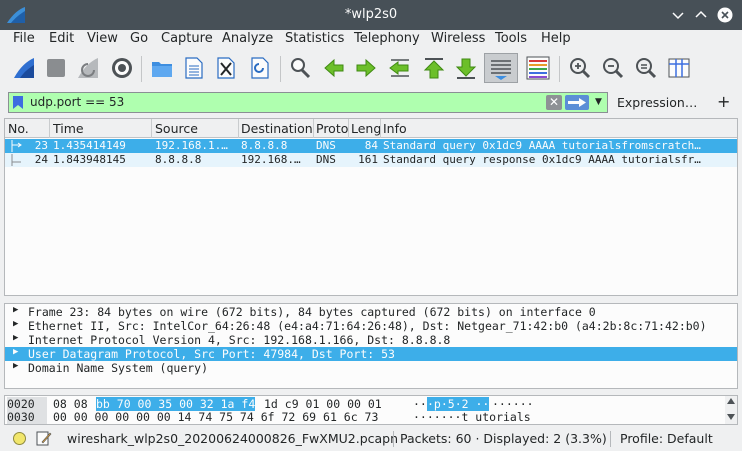 The width and height of the screenshot is (742, 451). Describe the element at coordinates (366, 68) in the screenshot. I see `go-forward-button` at that location.